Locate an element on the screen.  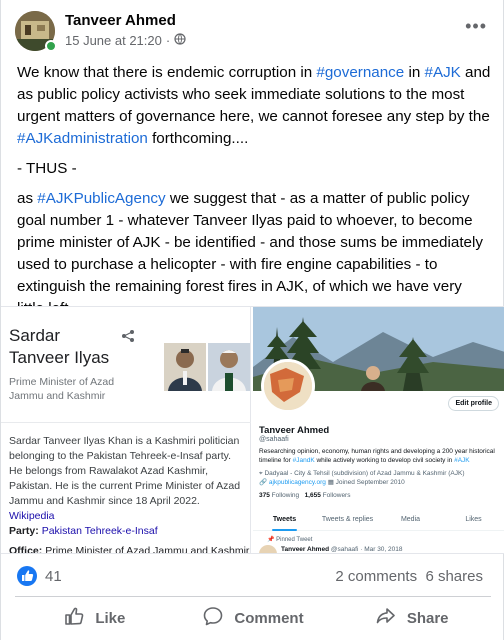
calendar-icon: ▦ is located at coordinates (330, 482).